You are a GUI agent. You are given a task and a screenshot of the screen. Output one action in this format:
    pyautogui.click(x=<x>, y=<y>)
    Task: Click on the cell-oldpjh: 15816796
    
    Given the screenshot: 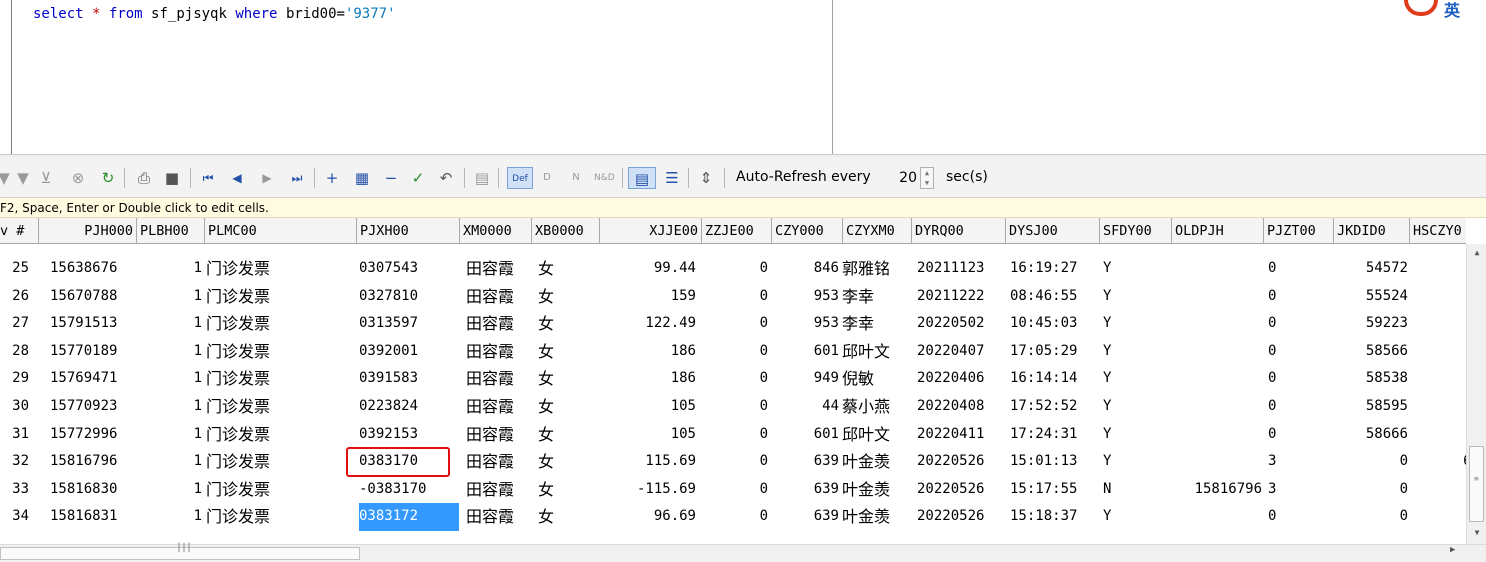 What is the action you would take?
    pyautogui.click(x=1217, y=490)
    